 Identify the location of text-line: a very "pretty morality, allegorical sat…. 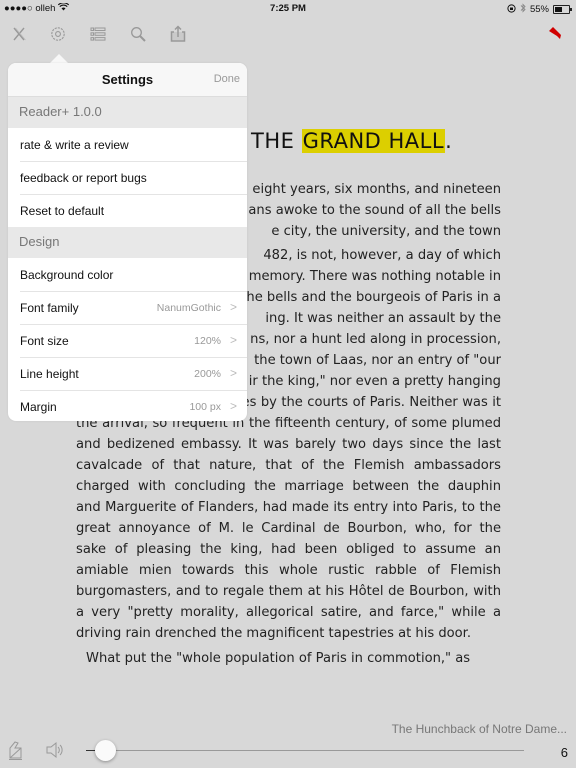
(288, 612).